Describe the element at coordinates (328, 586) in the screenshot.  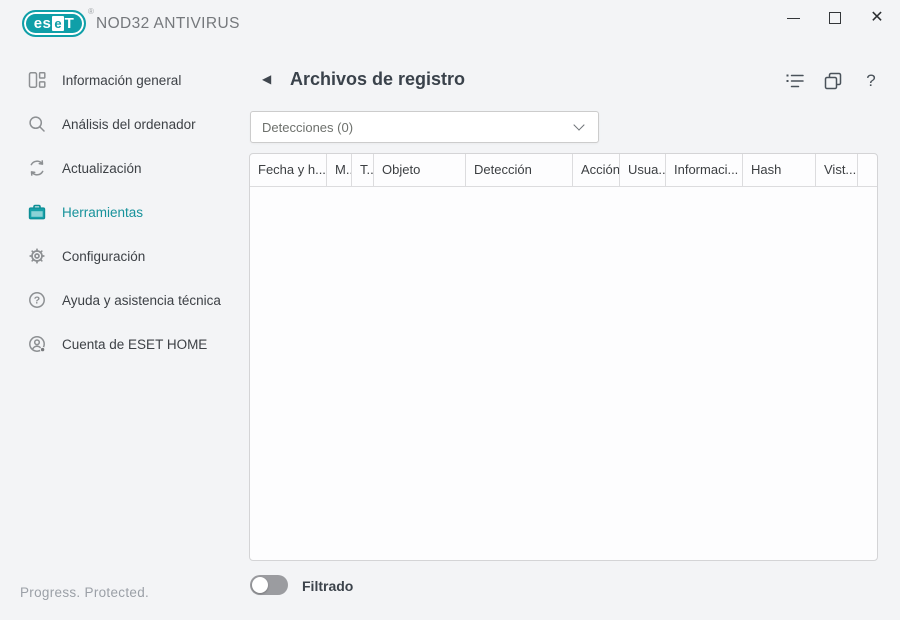
I see `filter-toggle-label: Filtrado` at that location.